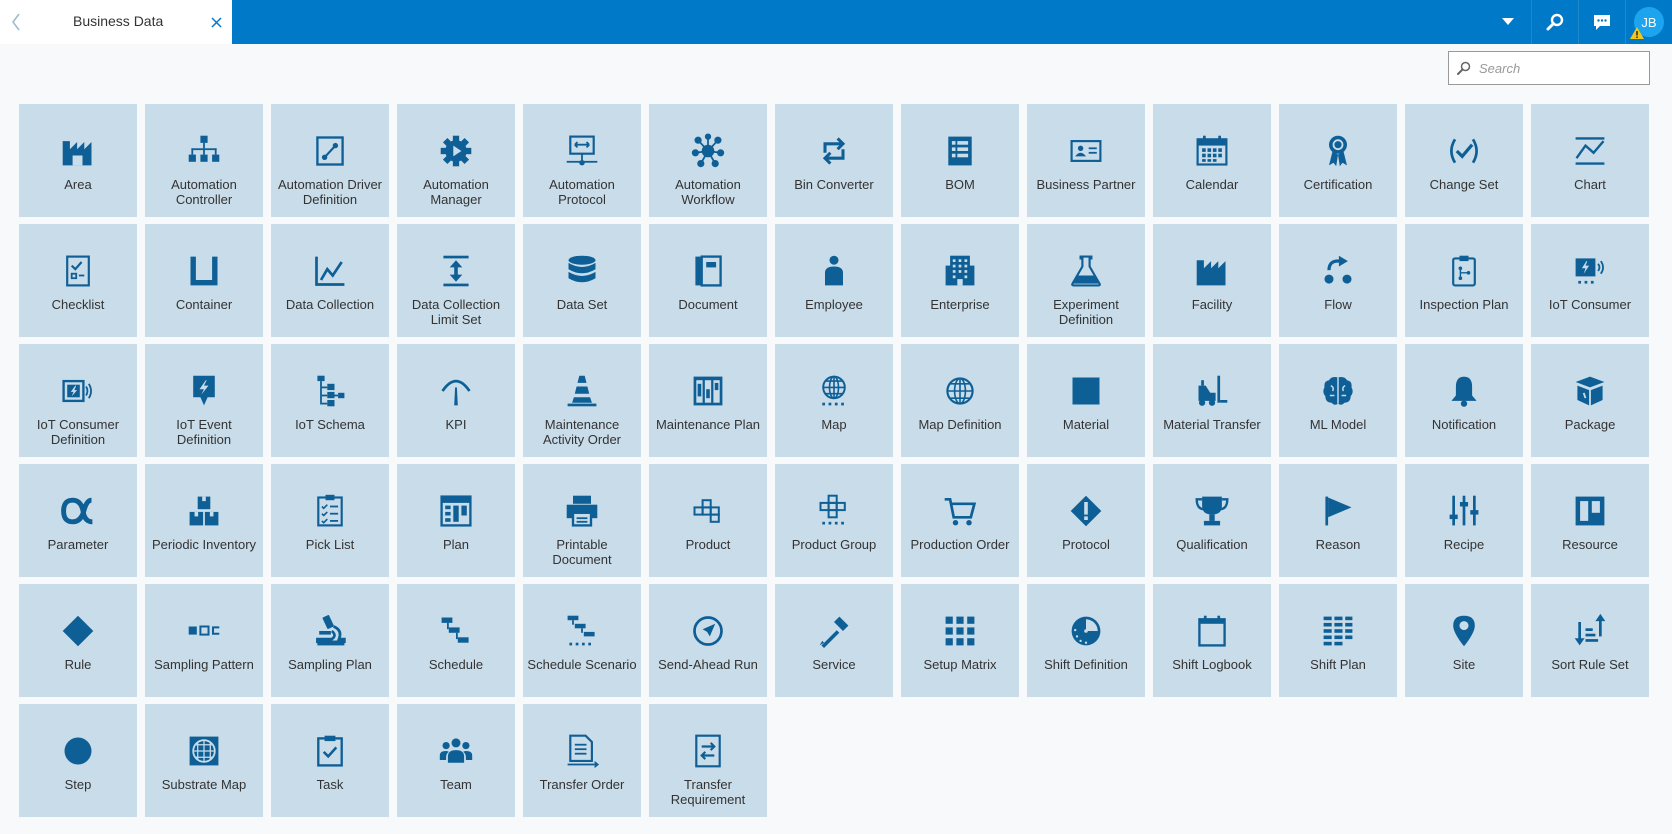 This screenshot has height=834, width=1672. I want to click on tile-rule: Rule, so click(78, 640).